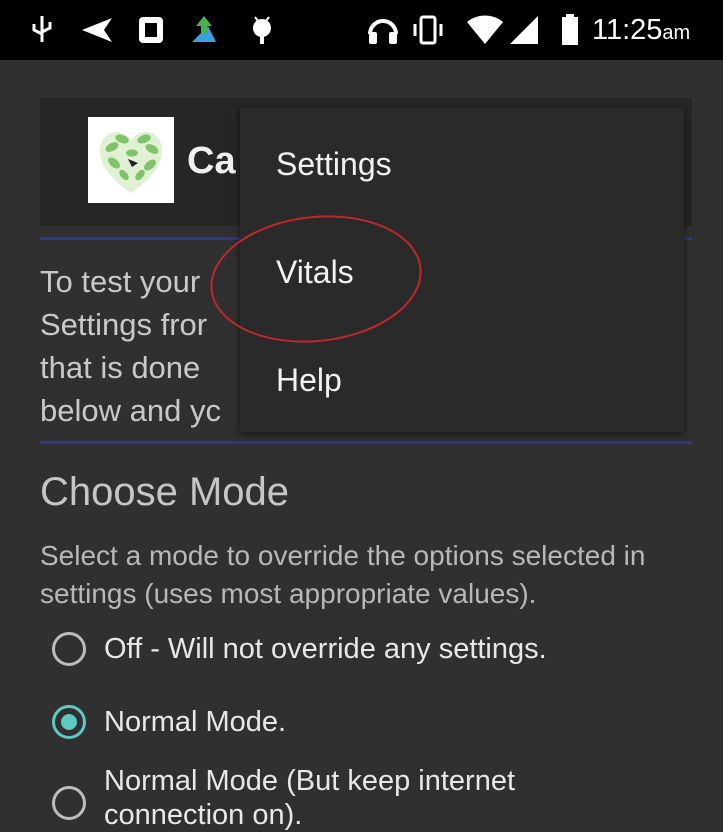  I want to click on divider, so click(366, 442).